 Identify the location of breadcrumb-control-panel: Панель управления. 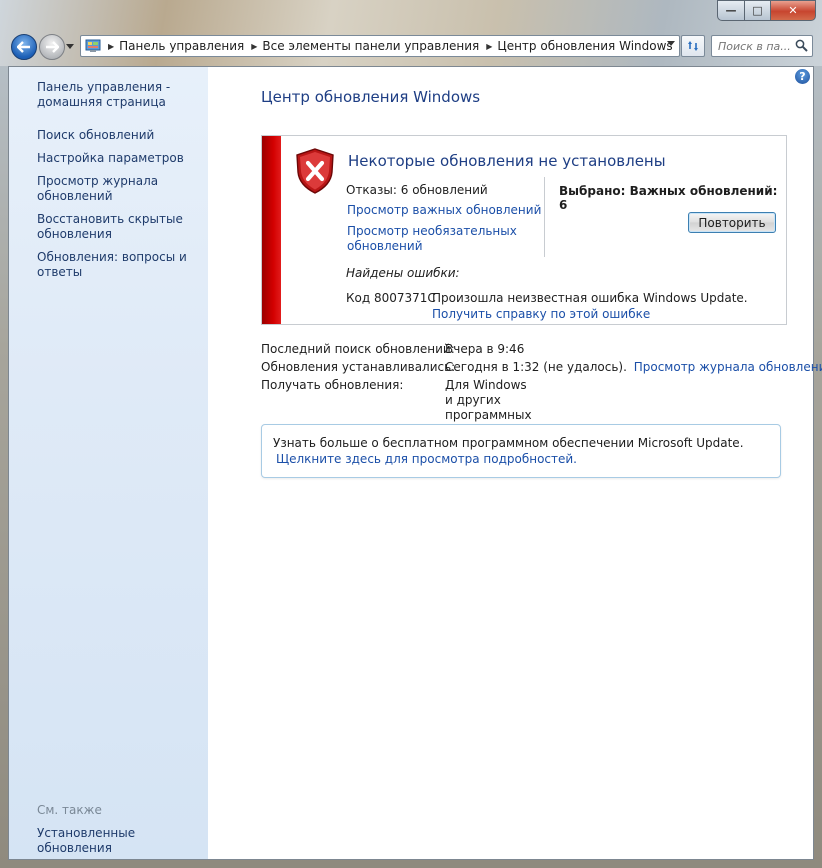
(181, 46).